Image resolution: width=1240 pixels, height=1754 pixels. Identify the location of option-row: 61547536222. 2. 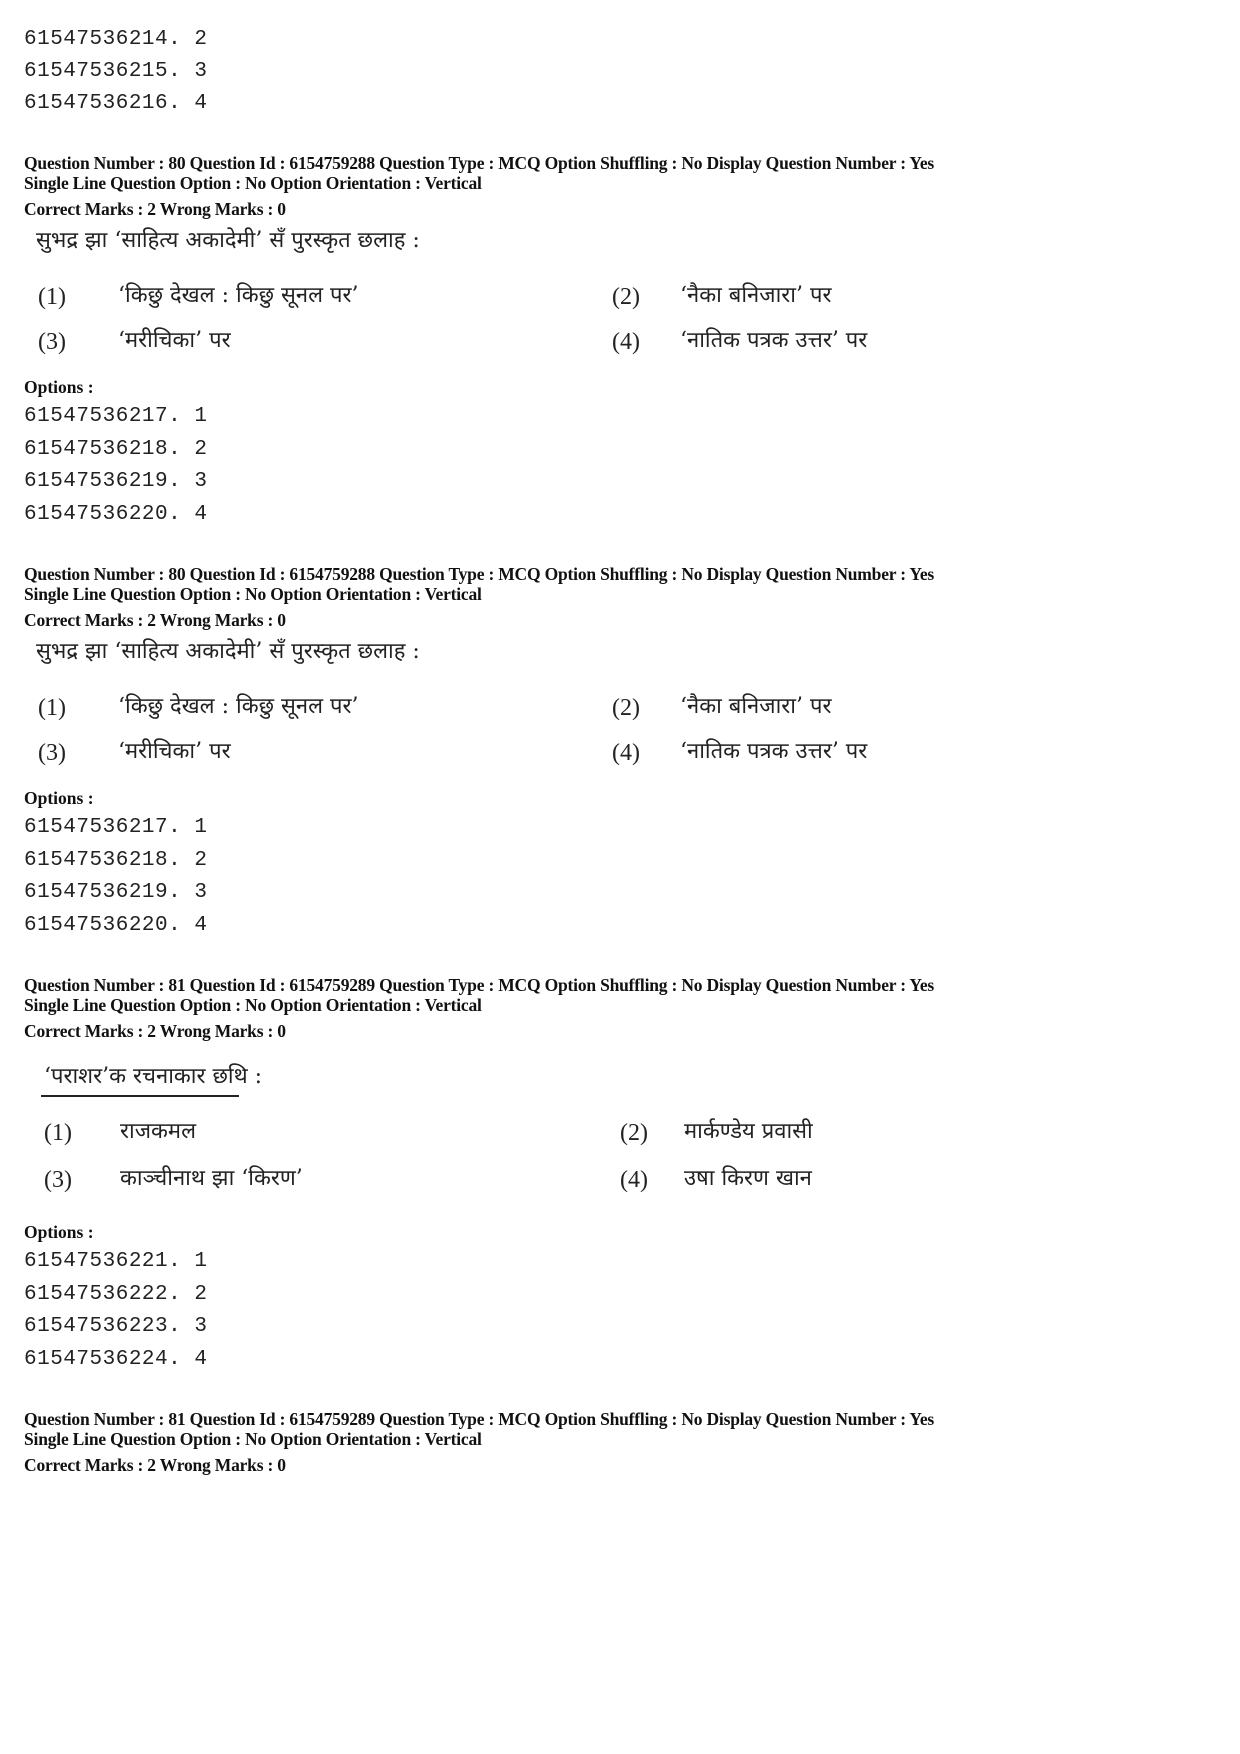
(116, 1294).